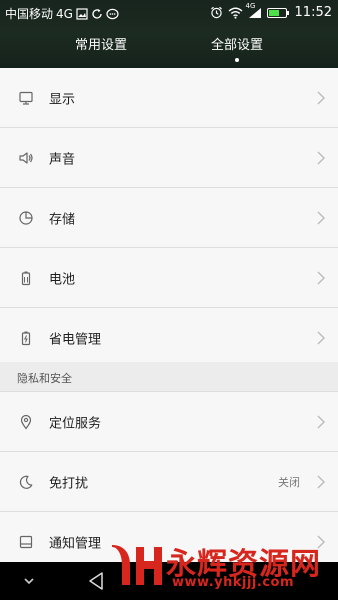 The image size is (338, 600). I want to click on settings-item-label: 通知管理, so click(75, 543).